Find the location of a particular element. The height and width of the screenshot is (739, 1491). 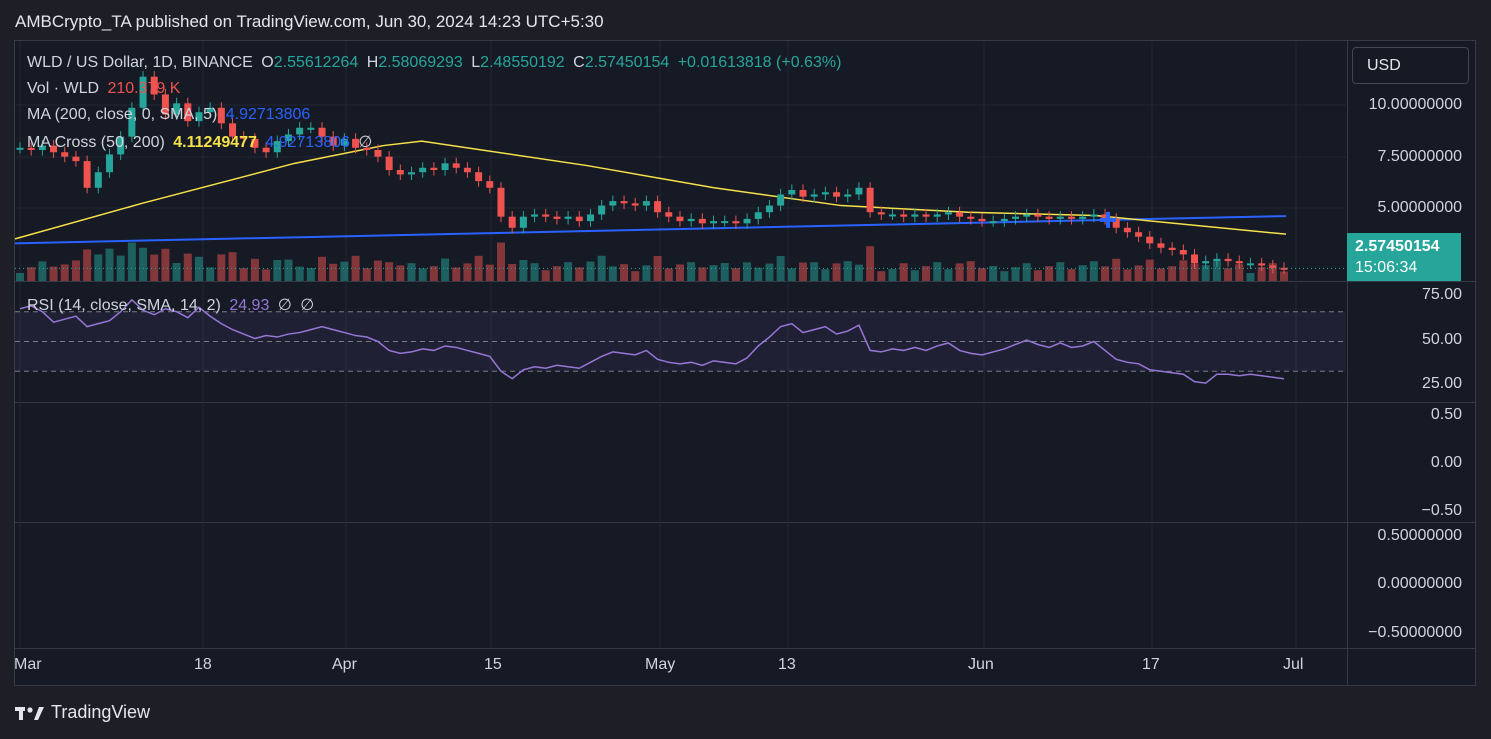

ma200-line is located at coordinates (650, 230).